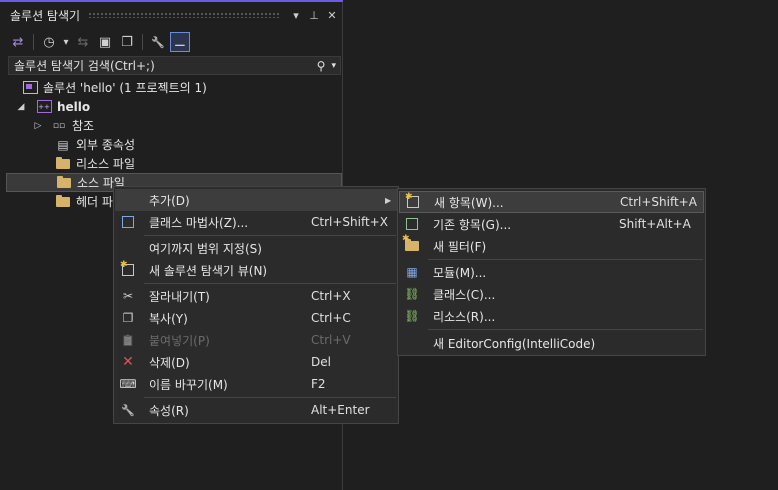 This screenshot has height=490, width=778. I want to click on module-icon: ▦, so click(412, 272).